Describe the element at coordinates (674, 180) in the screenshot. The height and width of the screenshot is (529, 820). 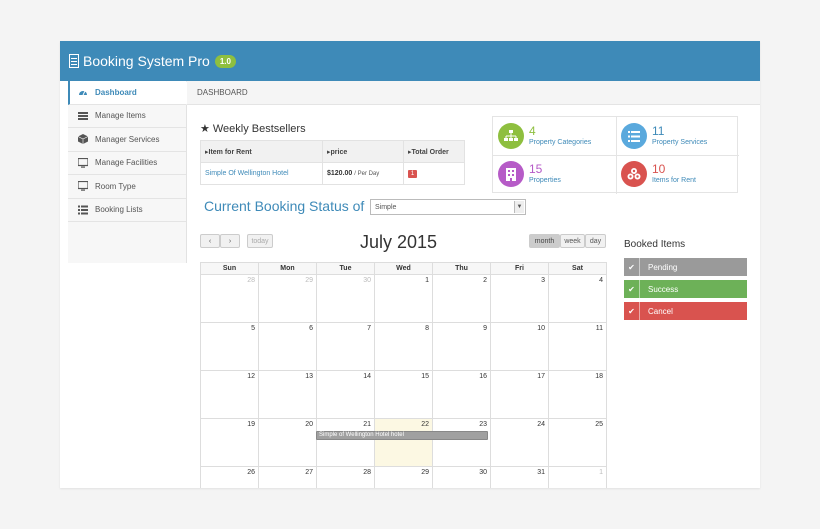
I see `stat-label: Items for Rent` at that location.